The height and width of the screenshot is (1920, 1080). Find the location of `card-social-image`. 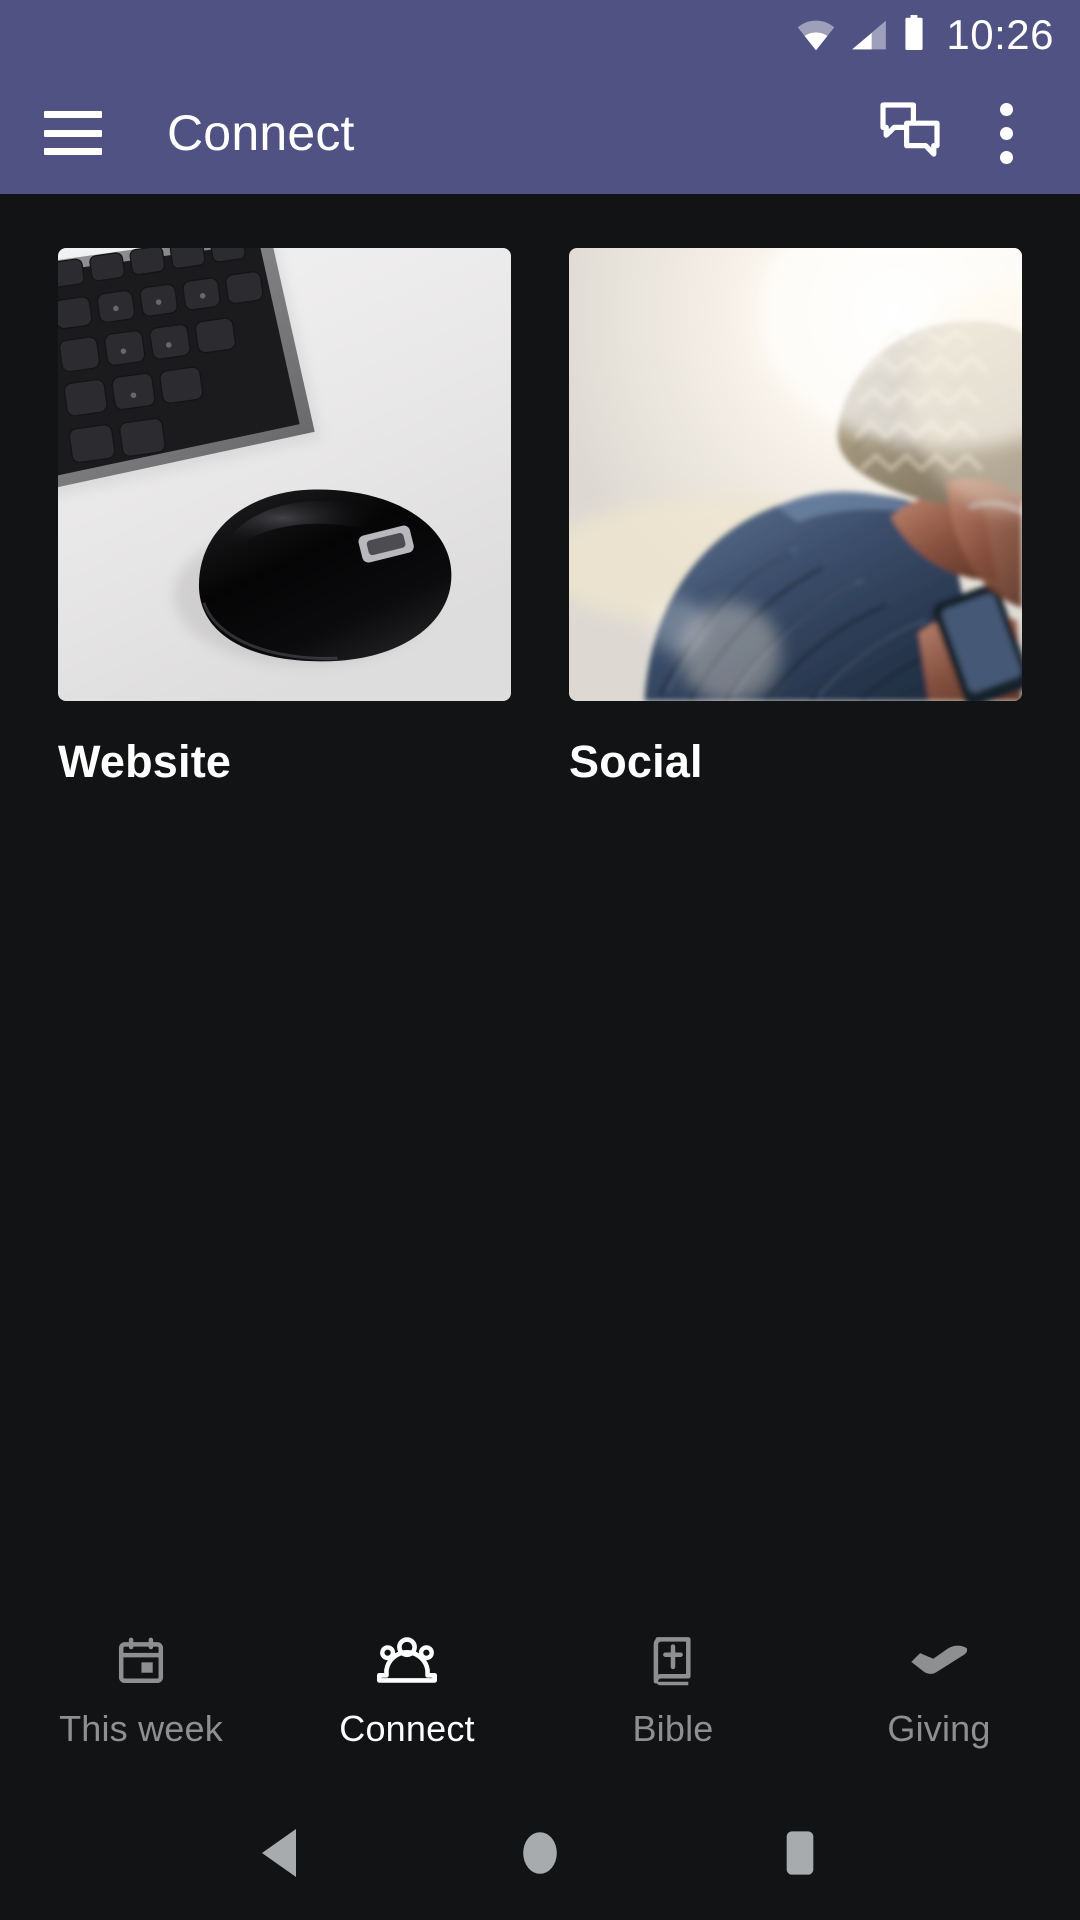

card-social-image is located at coordinates (795, 474).